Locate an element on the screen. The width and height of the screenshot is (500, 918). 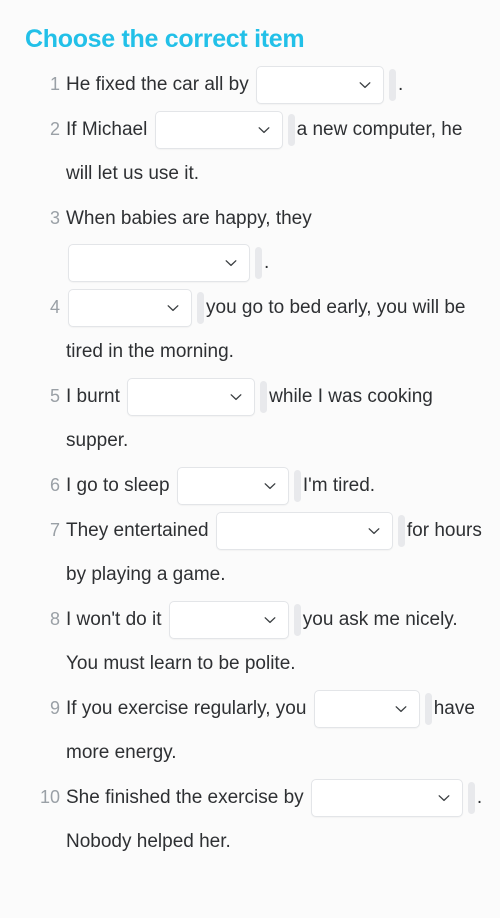
question-item: 6 I go to sleep I'm tired. is located at coordinates (250, 485).